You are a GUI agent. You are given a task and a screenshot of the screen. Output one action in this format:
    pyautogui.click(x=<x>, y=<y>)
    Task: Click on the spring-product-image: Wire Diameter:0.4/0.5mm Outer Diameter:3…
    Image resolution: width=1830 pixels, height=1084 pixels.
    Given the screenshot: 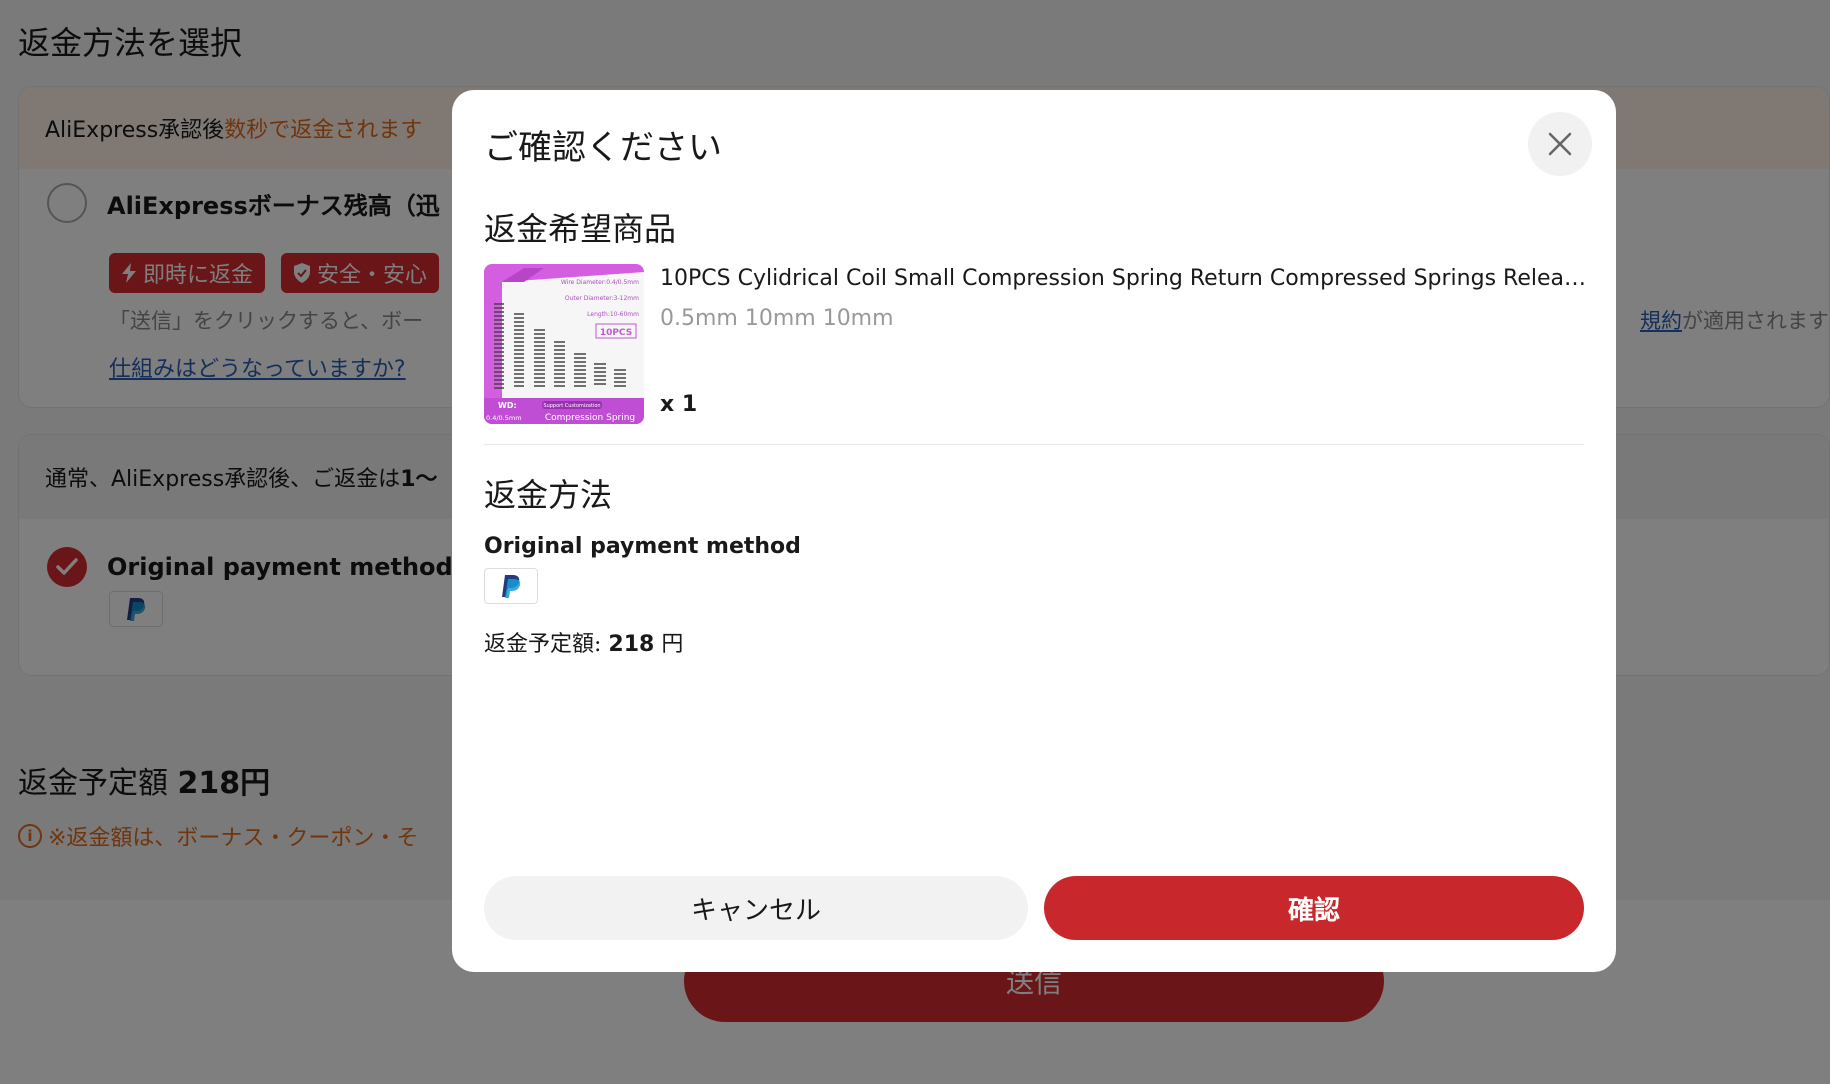 What is the action you would take?
    pyautogui.click(x=564, y=344)
    